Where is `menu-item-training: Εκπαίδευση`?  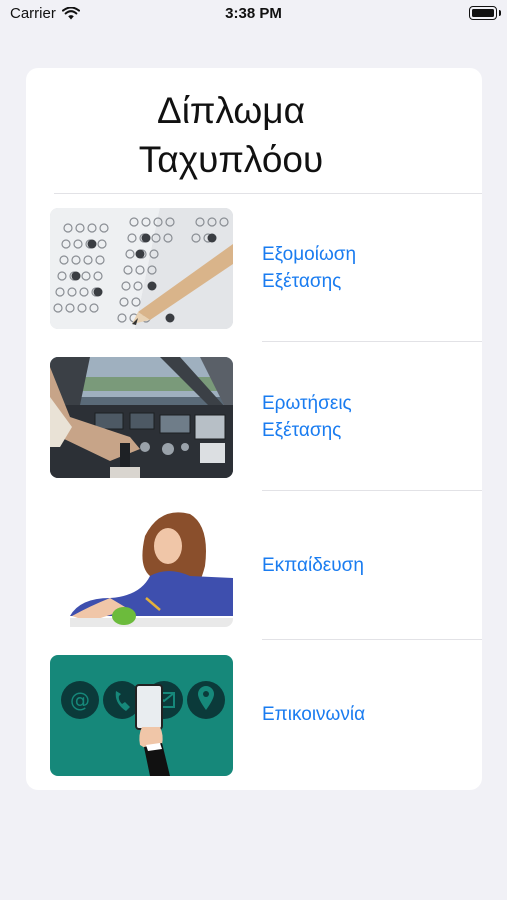 menu-item-training: Εκπαίδευση is located at coordinates (254, 565).